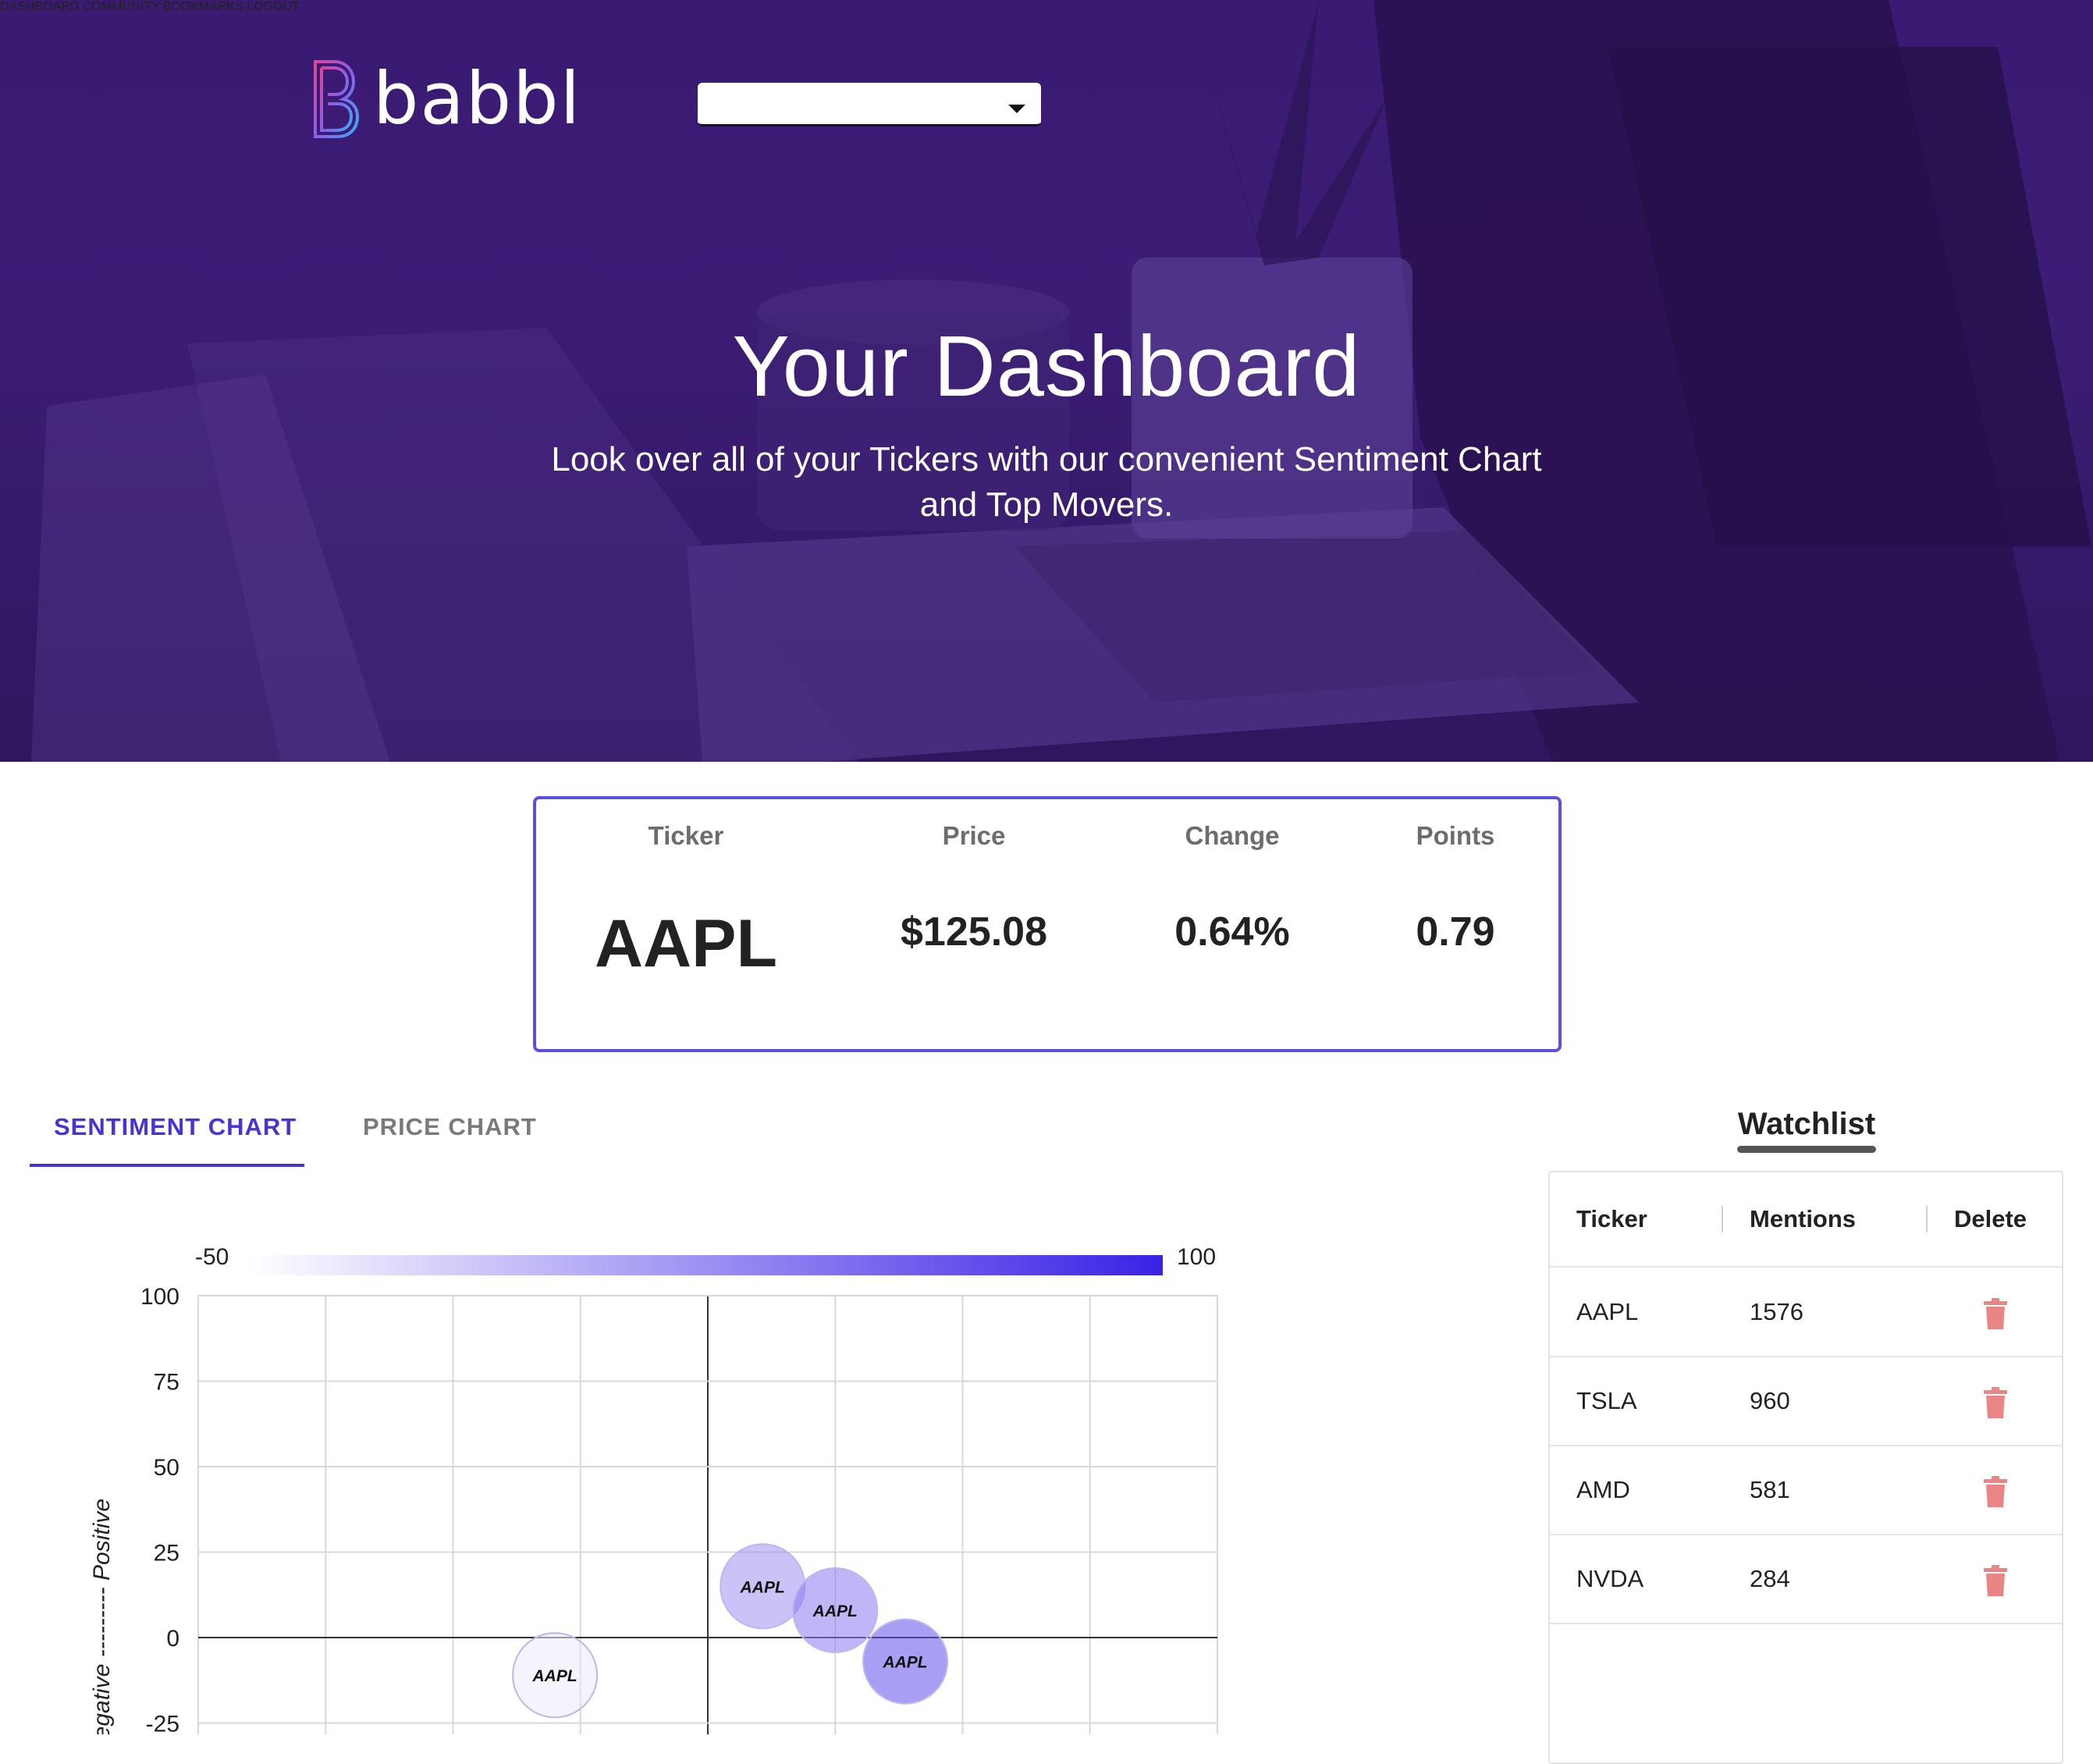  I want to click on ticker-header: Ticker, so click(686, 835).